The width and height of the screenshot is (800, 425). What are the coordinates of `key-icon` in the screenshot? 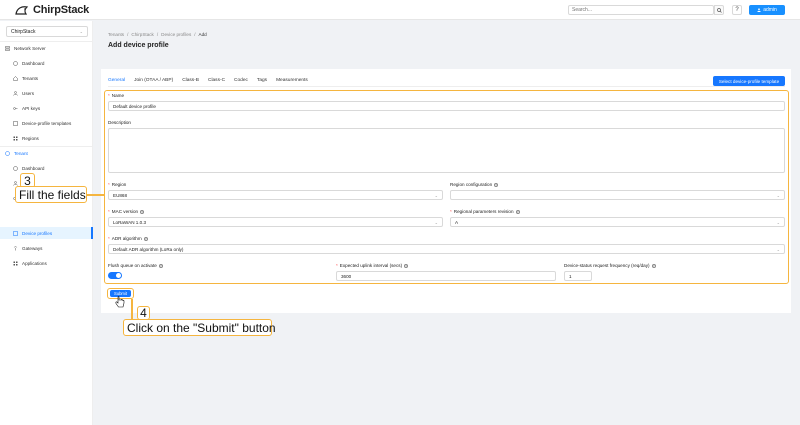 It's located at (15, 108).